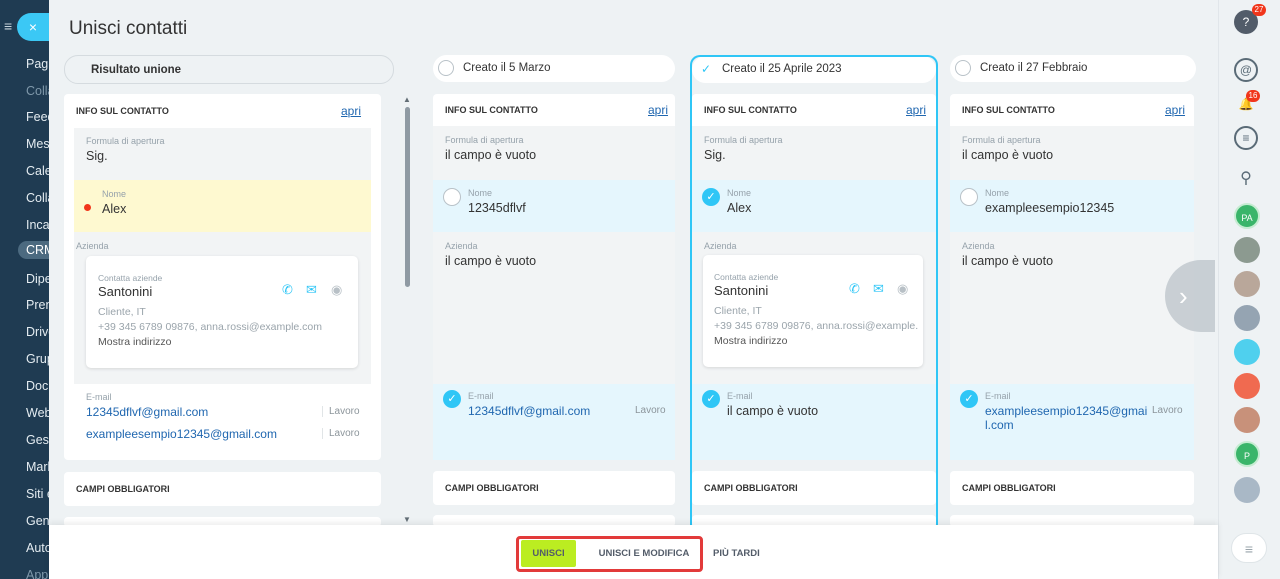 The width and height of the screenshot is (1280, 579). Describe the element at coordinates (229, 69) in the screenshot. I see `result-header: Risultato unione` at that location.